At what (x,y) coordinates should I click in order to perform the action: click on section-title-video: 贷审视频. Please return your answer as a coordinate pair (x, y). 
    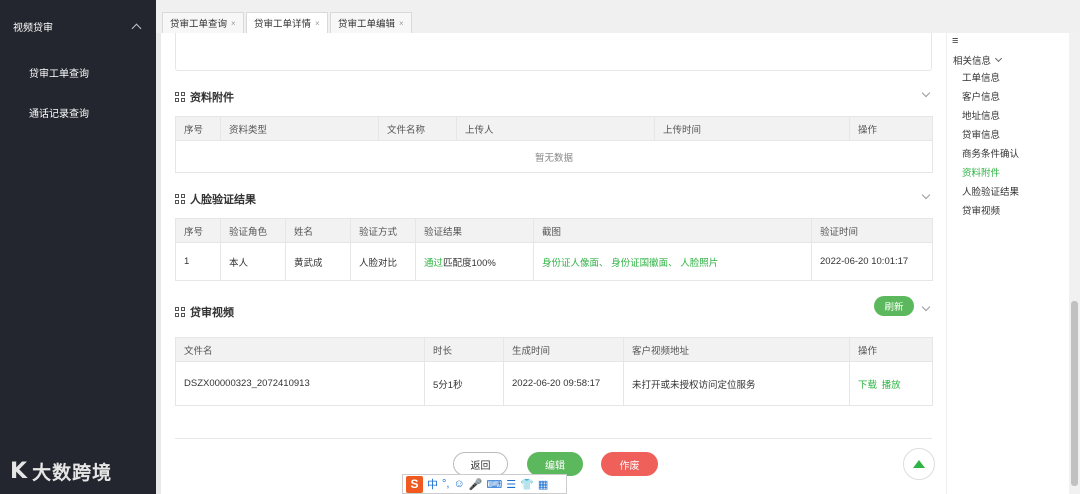
    Looking at the image, I should click on (204, 312).